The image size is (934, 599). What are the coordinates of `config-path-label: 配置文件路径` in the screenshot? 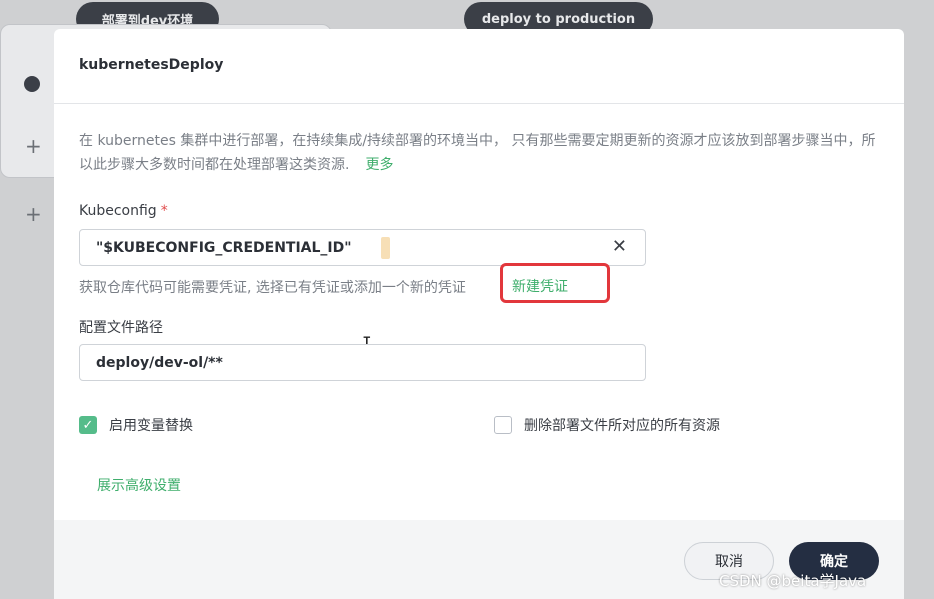 It's located at (121, 328).